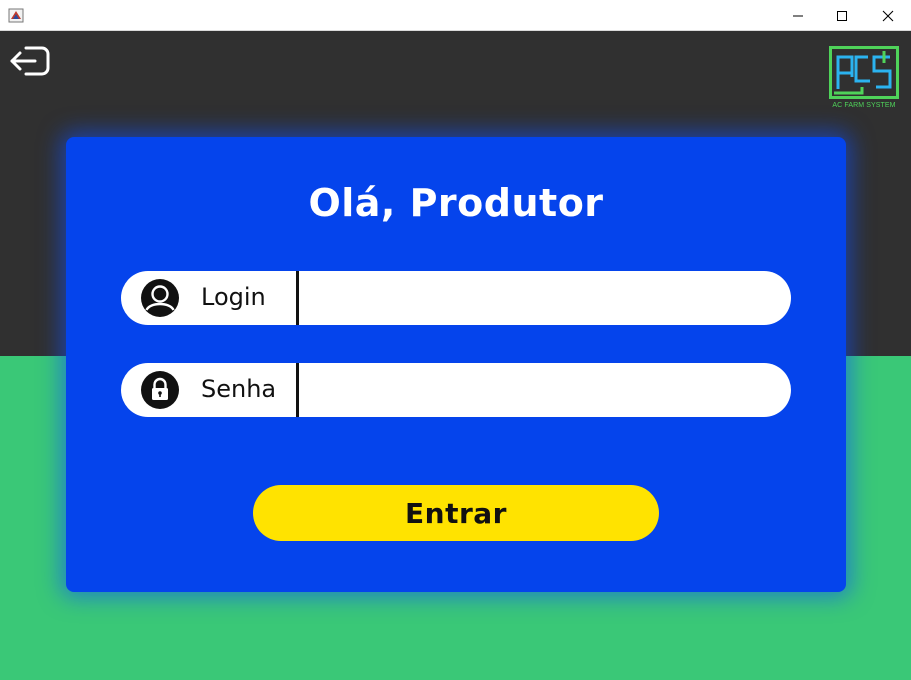  I want to click on logout-button, so click(30, 61).